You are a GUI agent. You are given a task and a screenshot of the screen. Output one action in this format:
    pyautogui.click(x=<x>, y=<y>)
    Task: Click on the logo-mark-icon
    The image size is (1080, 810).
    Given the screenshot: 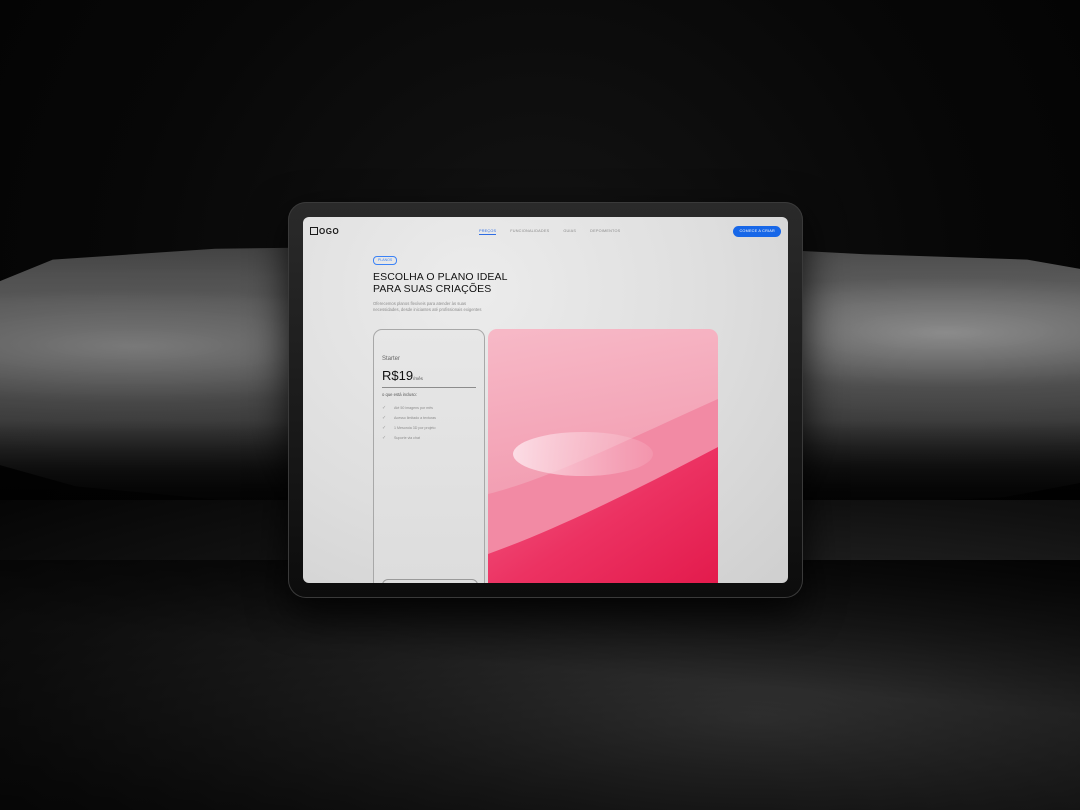 What is the action you would take?
    pyautogui.click(x=314, y=231)
    